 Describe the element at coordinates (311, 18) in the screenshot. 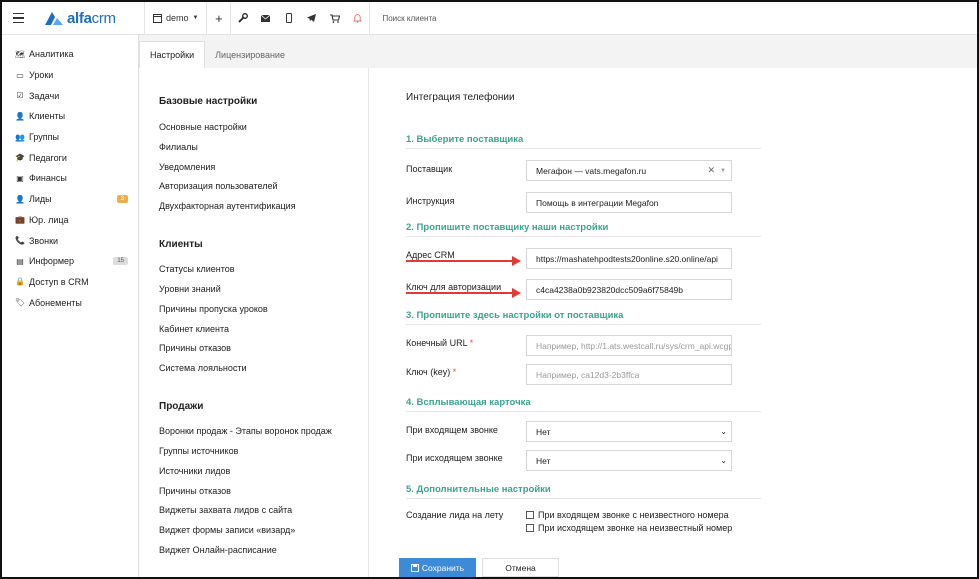

I see `telegram-icon` at that location.